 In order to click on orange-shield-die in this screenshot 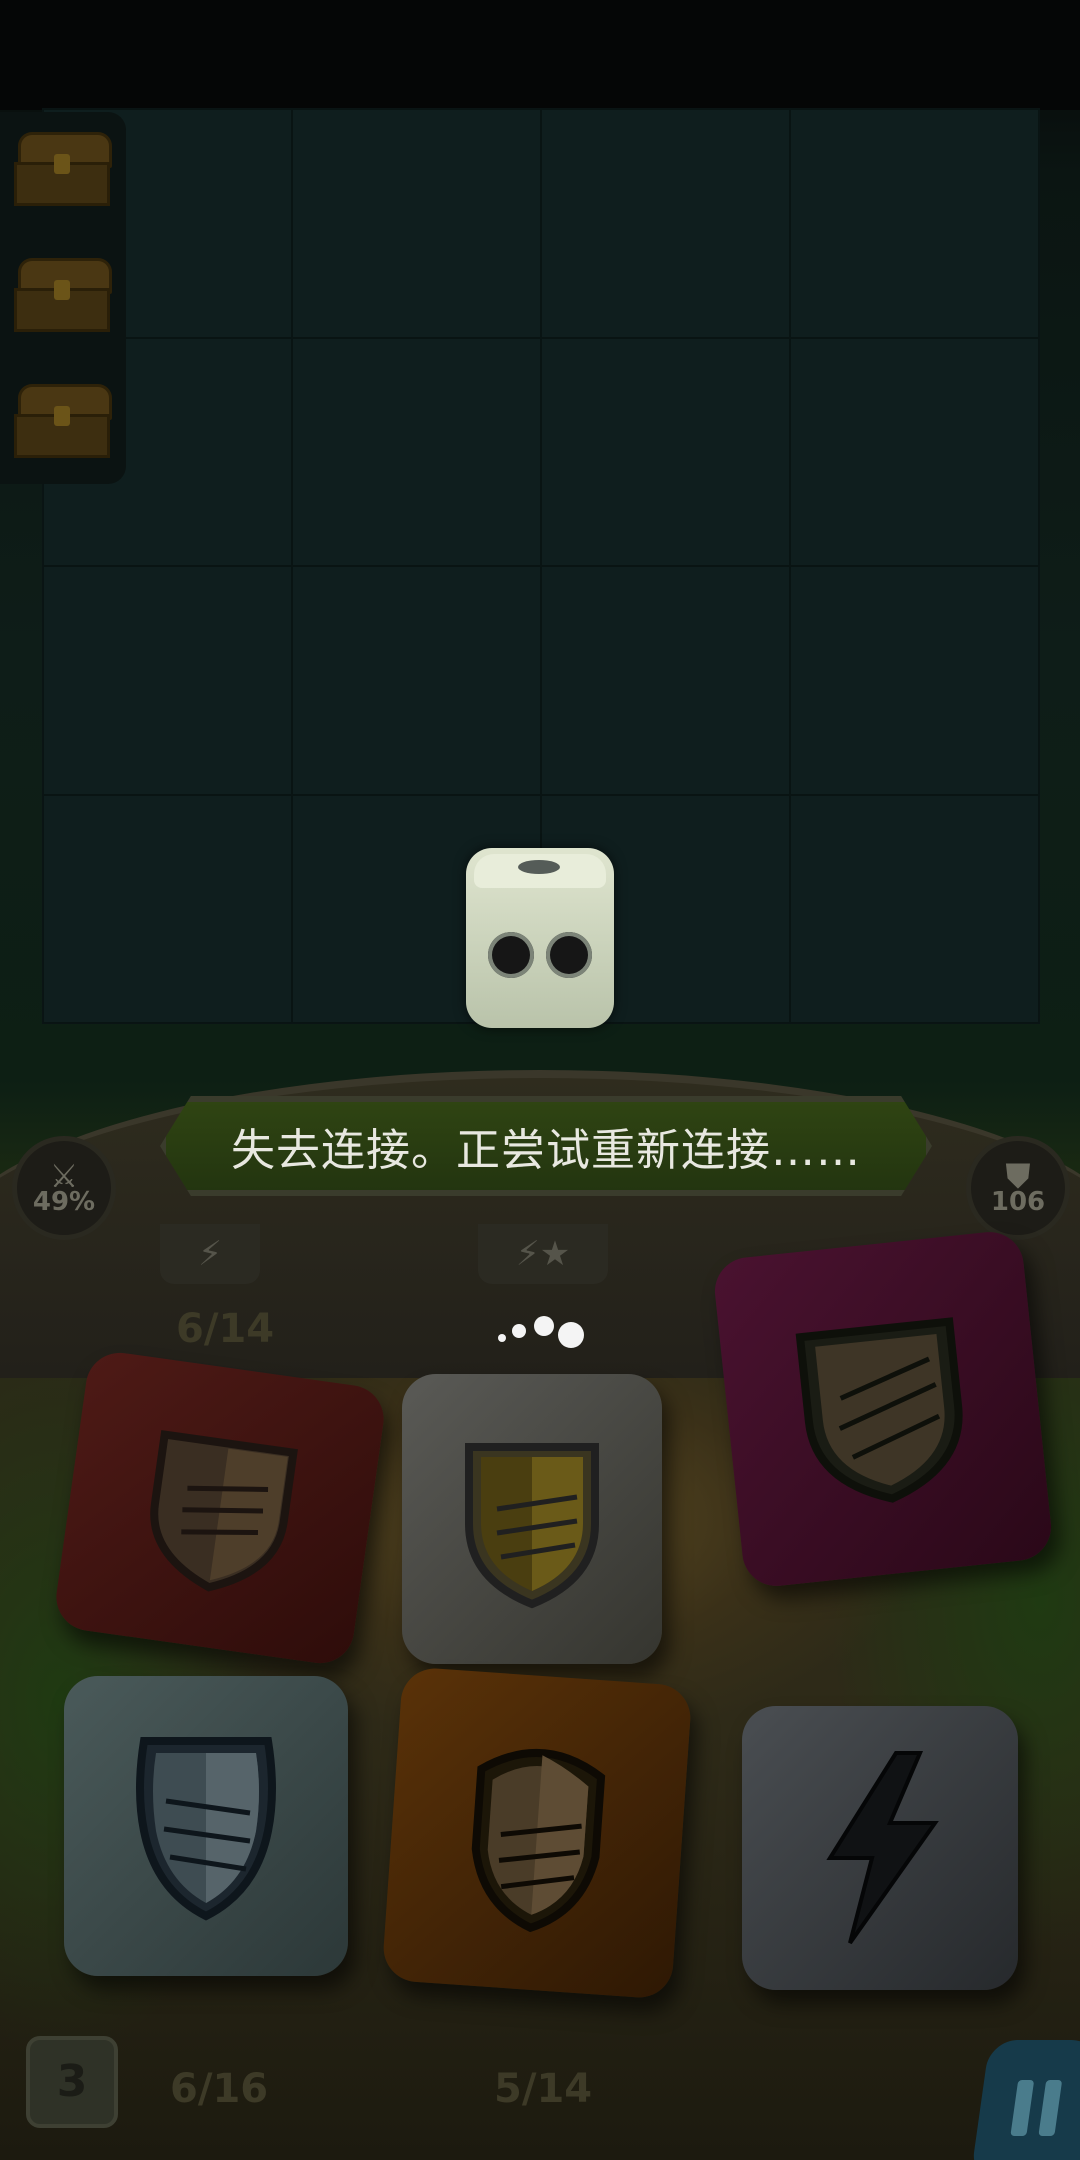, I will do `click(537, 1833)`.